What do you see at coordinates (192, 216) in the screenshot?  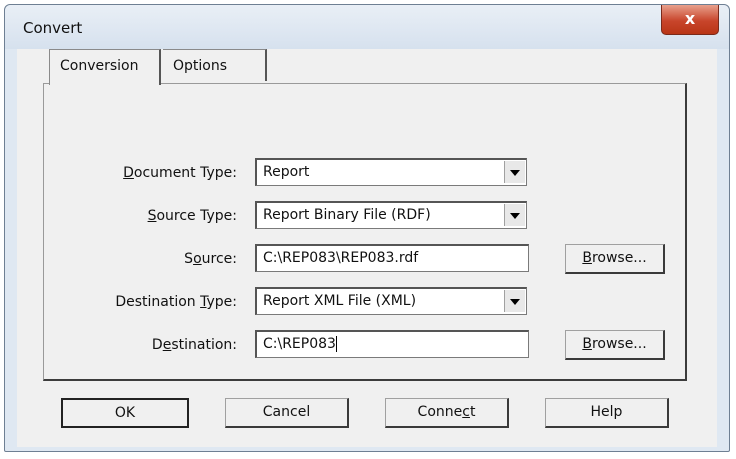 I see `source-type-label: Source Type:` at bounding box center [192, 216].